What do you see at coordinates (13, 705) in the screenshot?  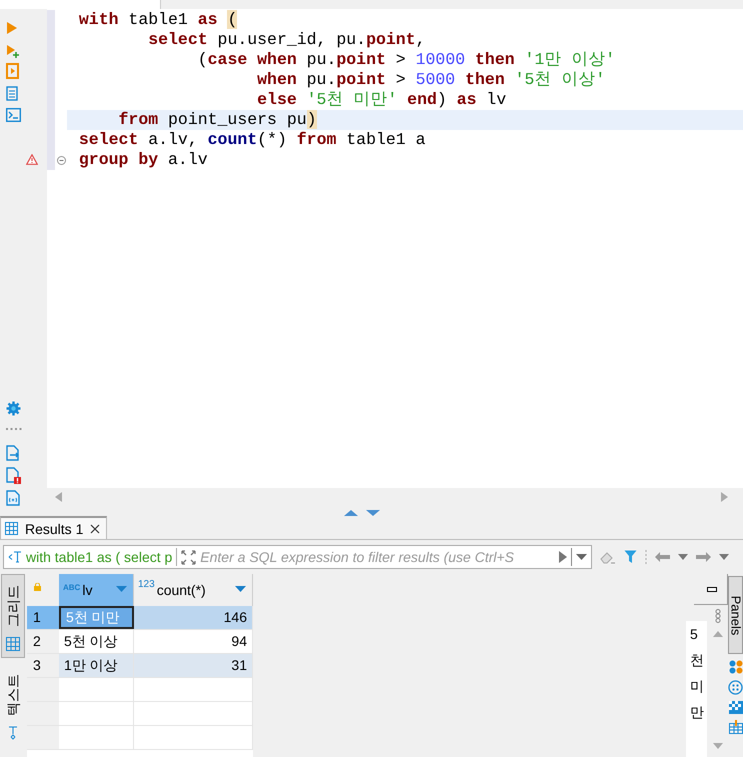 I see `view-tab: 텍스트` at bounding box center [13, 705].